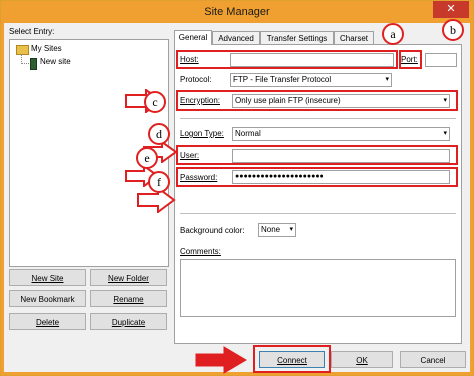 Image resolution: width=474 pixels, height=376 pixels. Describe the element at coordinates (159, 182) in the screenshot. I see `callout-f: f` at that location.